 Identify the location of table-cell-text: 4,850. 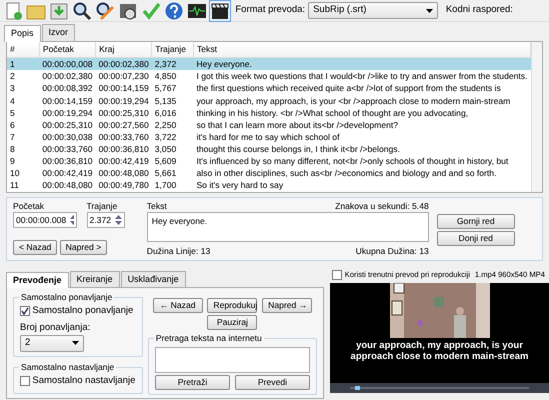
(166, 76).